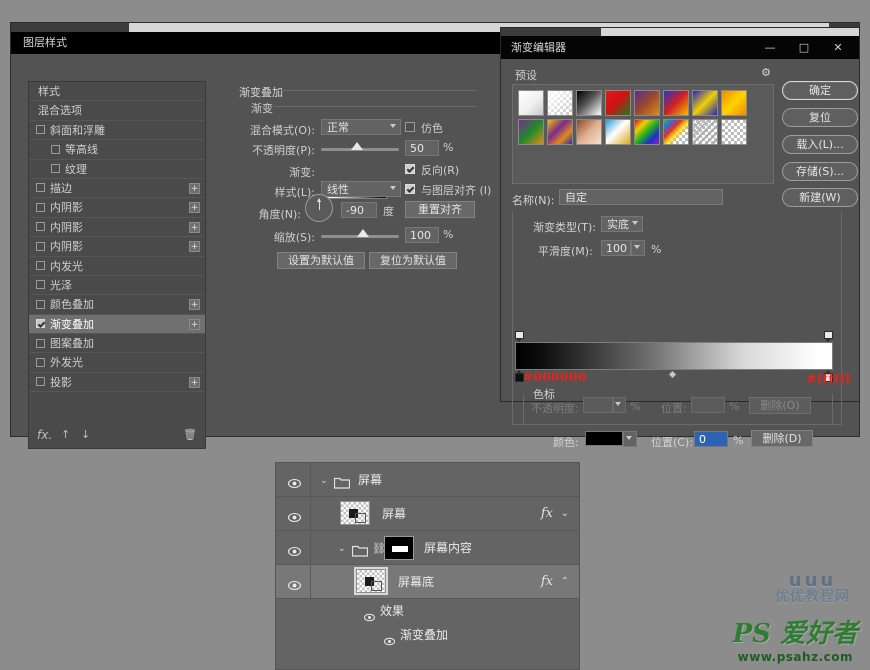  Describe the element at coordinates (440, 209) in the screenshot. I see `reset-align-button: 重置对齐` at that location.